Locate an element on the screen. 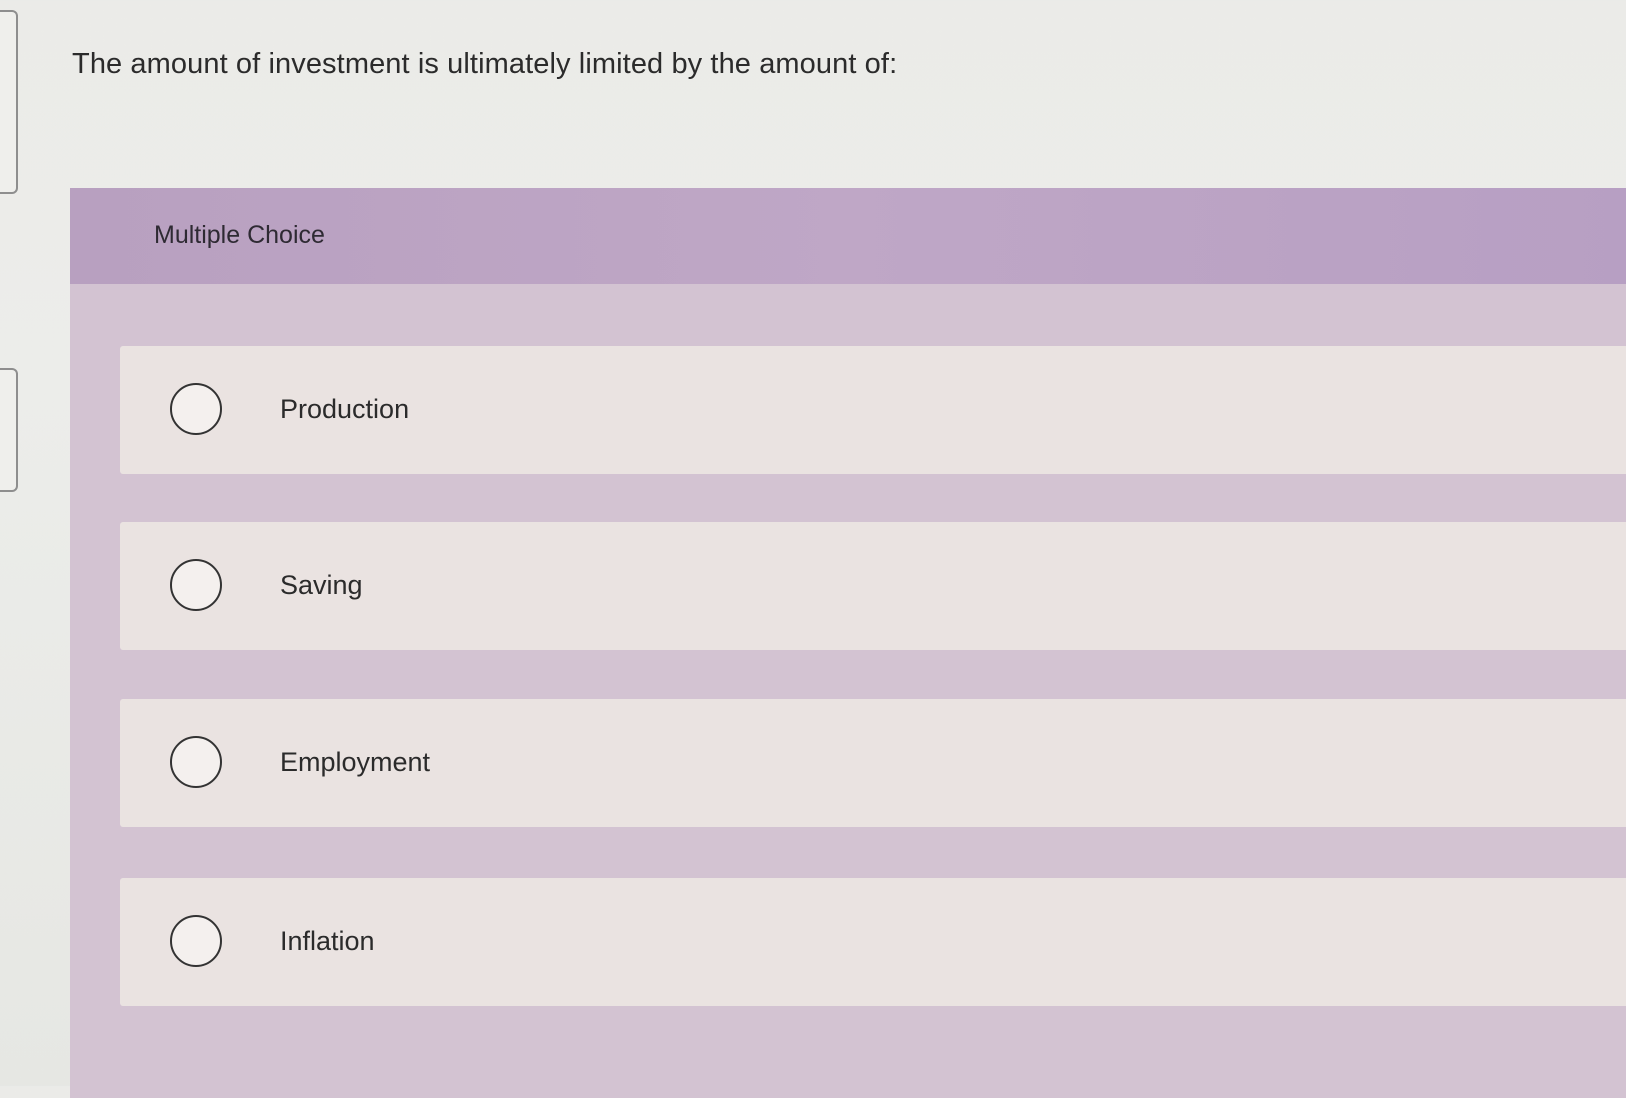  answer-option-label: Inflation is located at coordinates (327, 941).